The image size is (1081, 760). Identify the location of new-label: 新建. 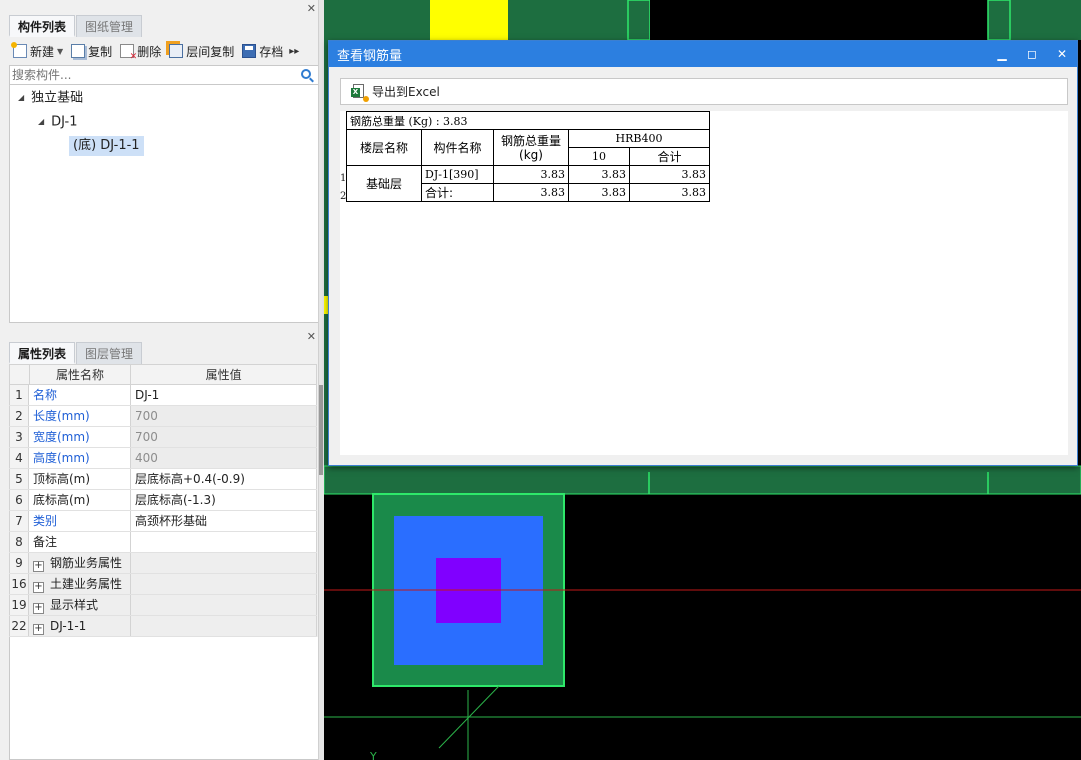
(42, 51).